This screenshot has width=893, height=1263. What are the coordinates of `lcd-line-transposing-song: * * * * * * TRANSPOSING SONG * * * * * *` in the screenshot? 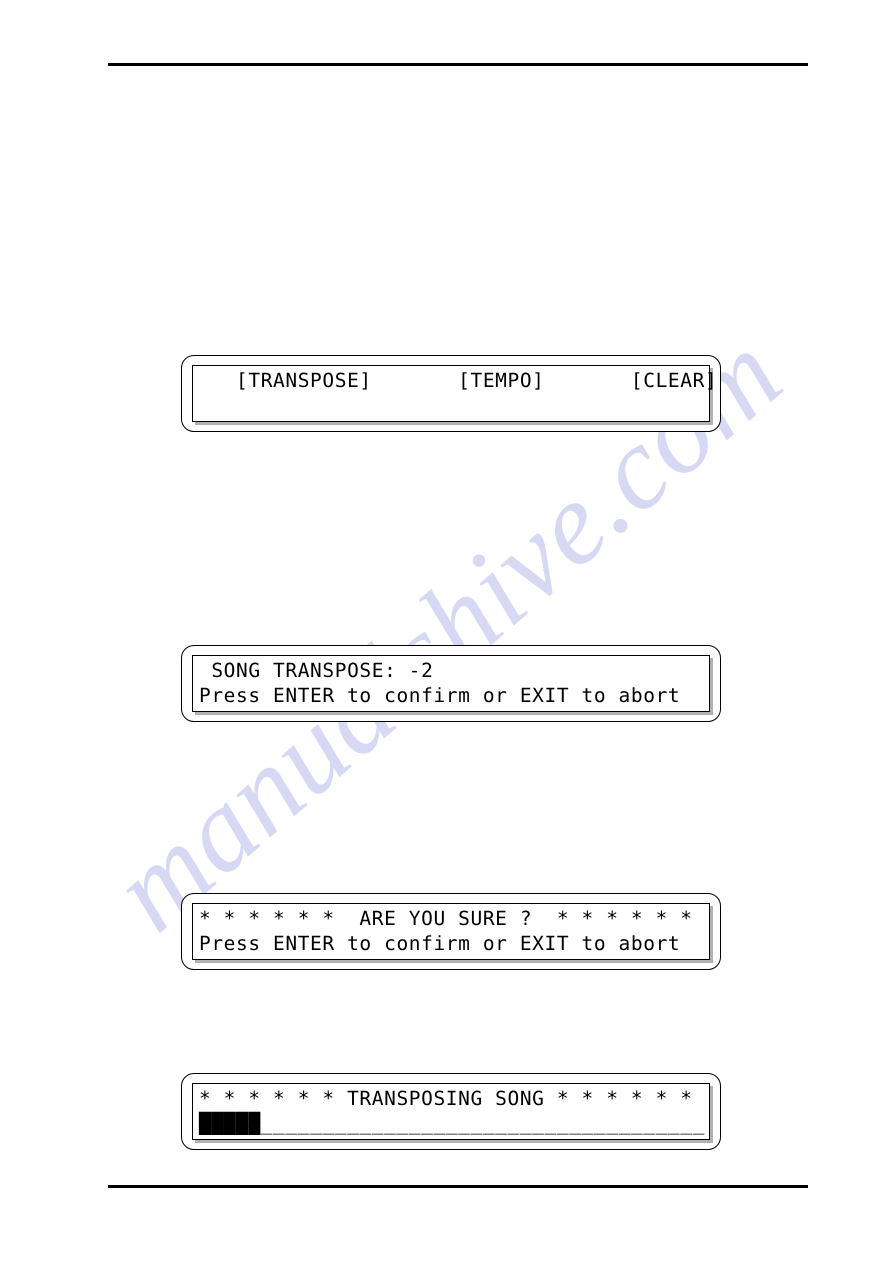 It's located at (446, 1098).